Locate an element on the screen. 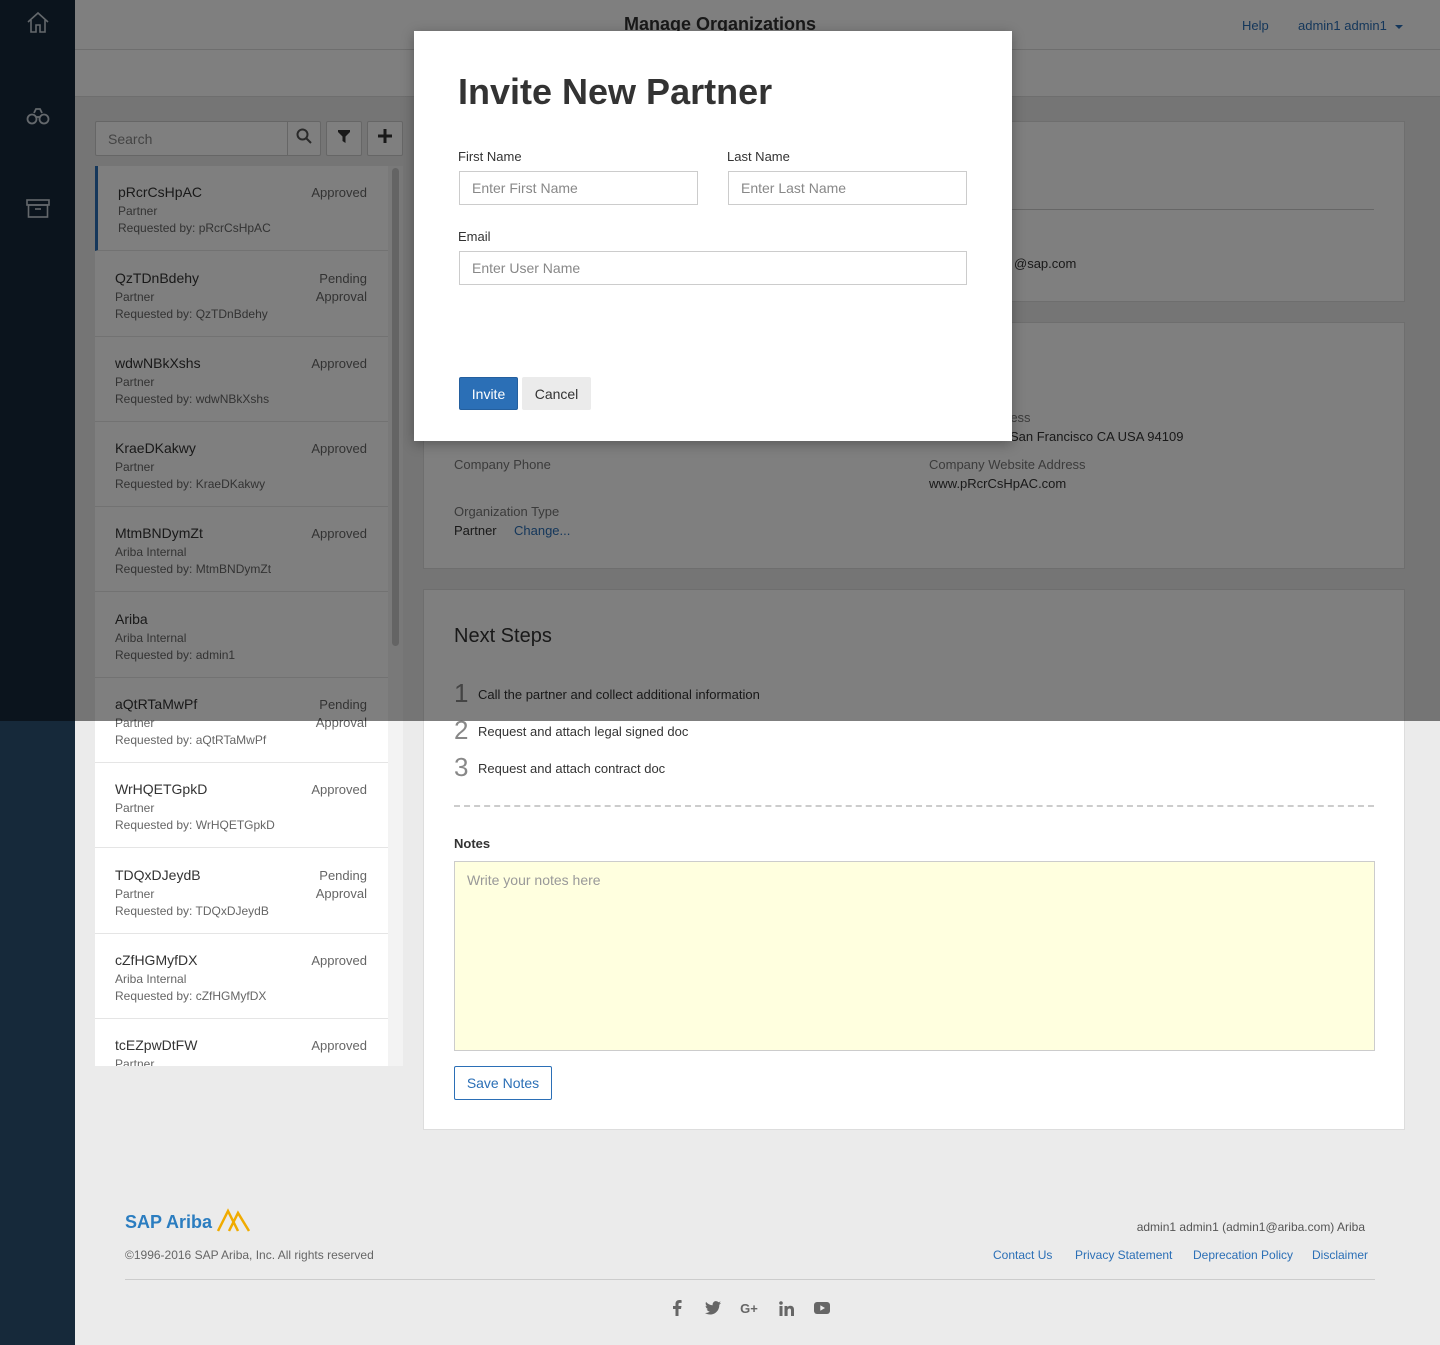 The width and height of the screenshot is (1440, 1345). first-name-label: First Name is located at coordinates (490, 156).